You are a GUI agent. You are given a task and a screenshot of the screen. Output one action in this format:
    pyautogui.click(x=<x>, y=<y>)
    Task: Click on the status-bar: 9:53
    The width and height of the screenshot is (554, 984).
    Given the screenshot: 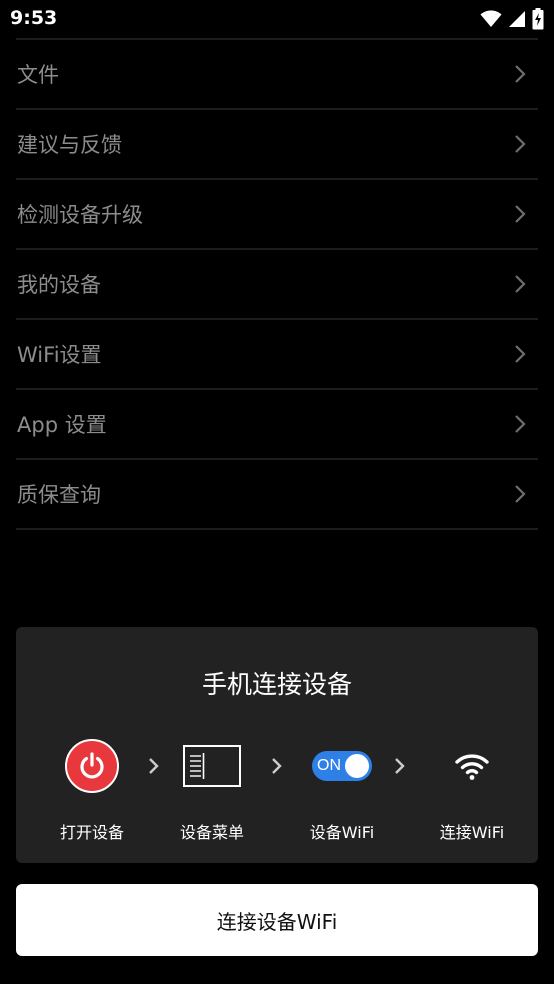 What is the action you would take?
    pyautogui.click(x=277, y=19)
    